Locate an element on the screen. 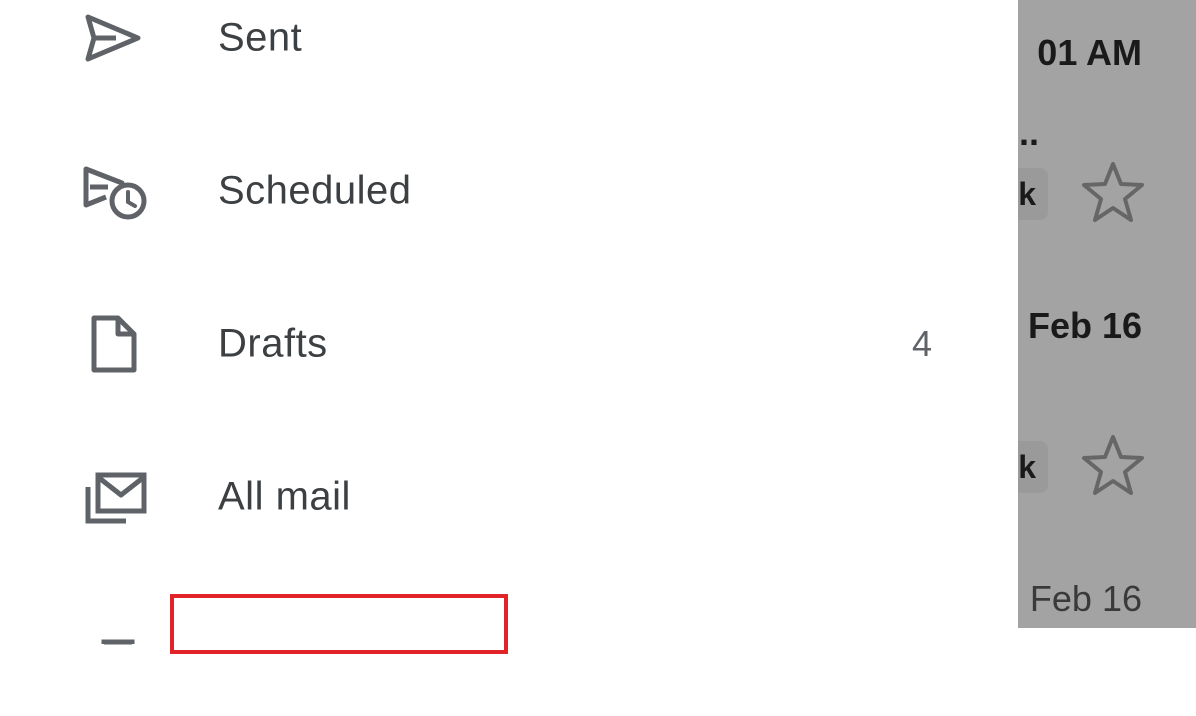 Image resolution: width=1196 pixels, height=716 pixels. background-inbox-scrim: 01 AM .. k Feb 16 k Feb 16 is located at coordinates (1107, 314).